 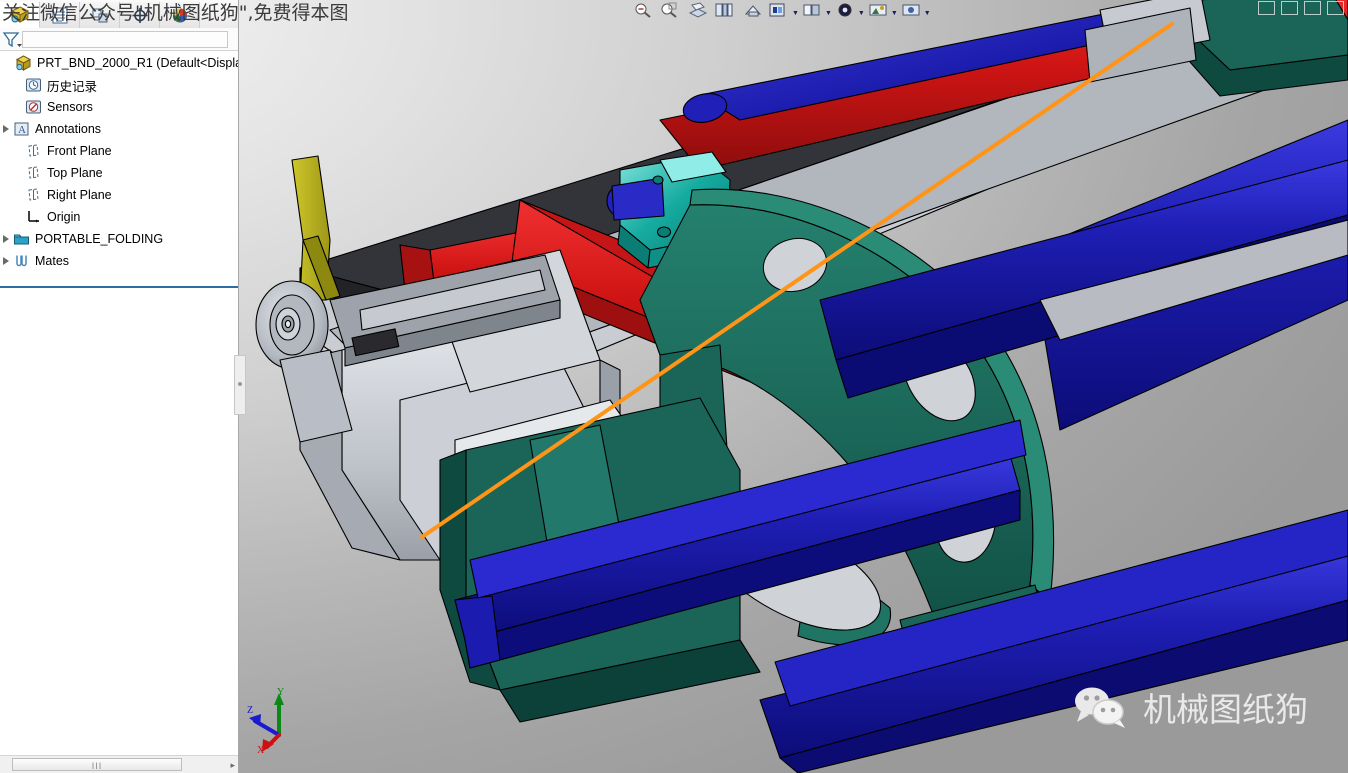 I want to click on tree-item-label: Annotations, so click(x=68, y=129).